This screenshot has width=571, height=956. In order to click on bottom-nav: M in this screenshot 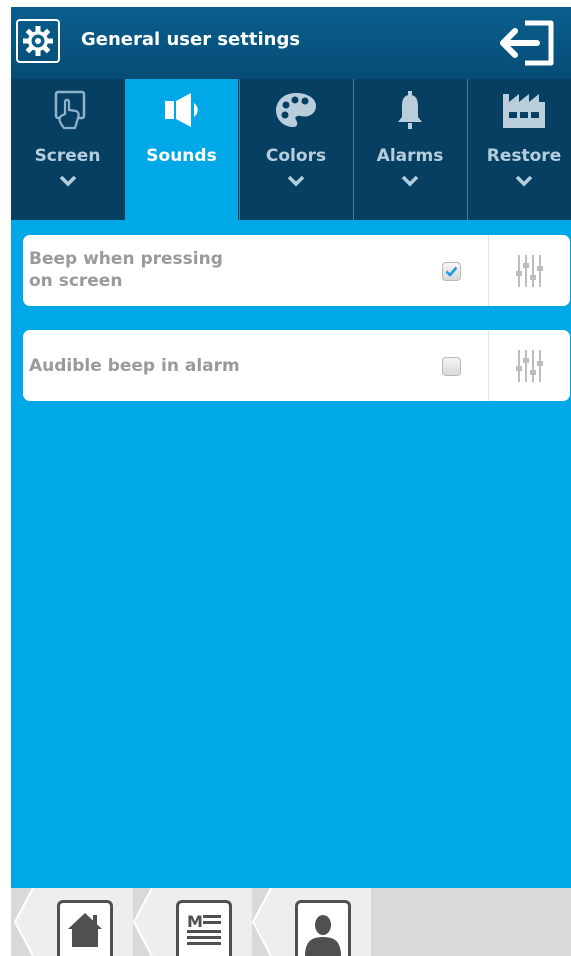, I will do `click(291, 922)`.